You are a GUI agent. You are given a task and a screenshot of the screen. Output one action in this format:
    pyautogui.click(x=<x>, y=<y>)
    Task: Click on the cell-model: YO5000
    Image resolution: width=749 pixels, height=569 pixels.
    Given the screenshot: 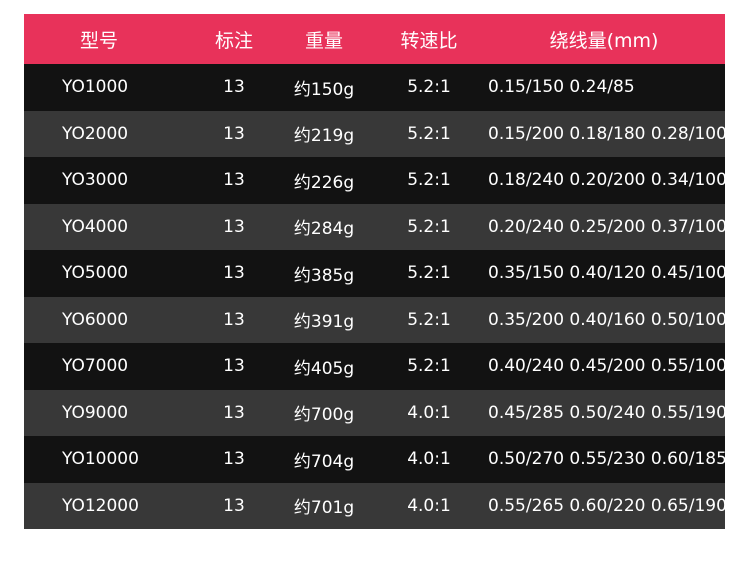 What is the action you would take?
    pyautogui.click(x=95, y=273)
    